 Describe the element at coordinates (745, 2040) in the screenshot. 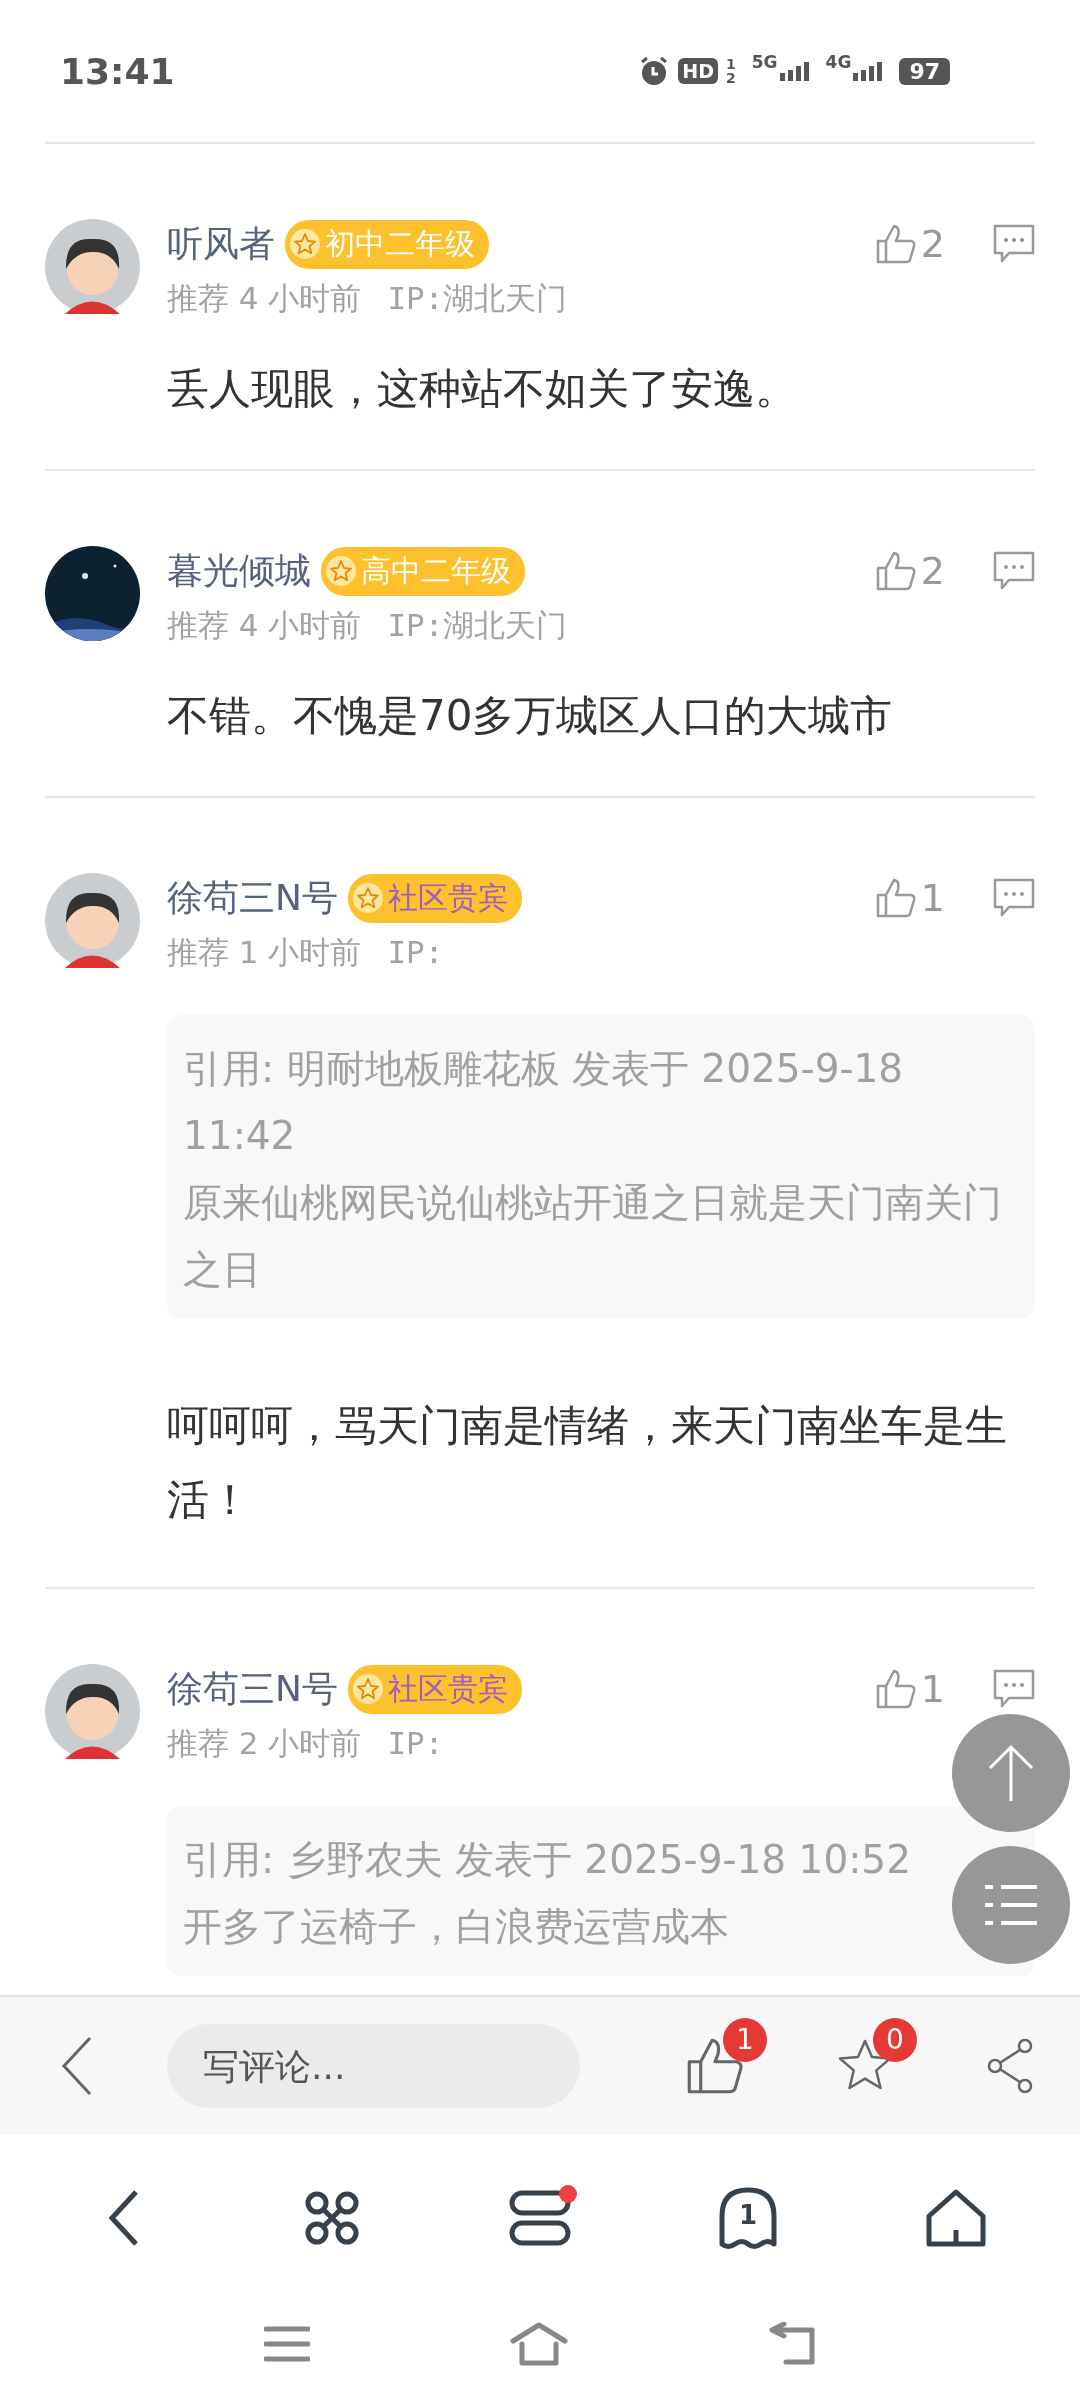

I see `count-badge: 1` at that location.